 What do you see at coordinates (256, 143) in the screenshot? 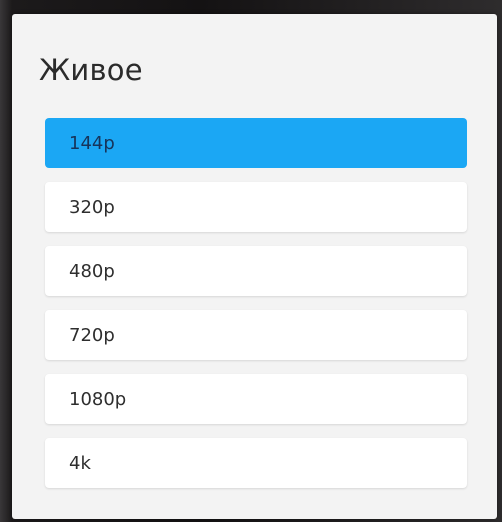
I see `quality-option-144p: 144p` at bounding box center [256, 143].